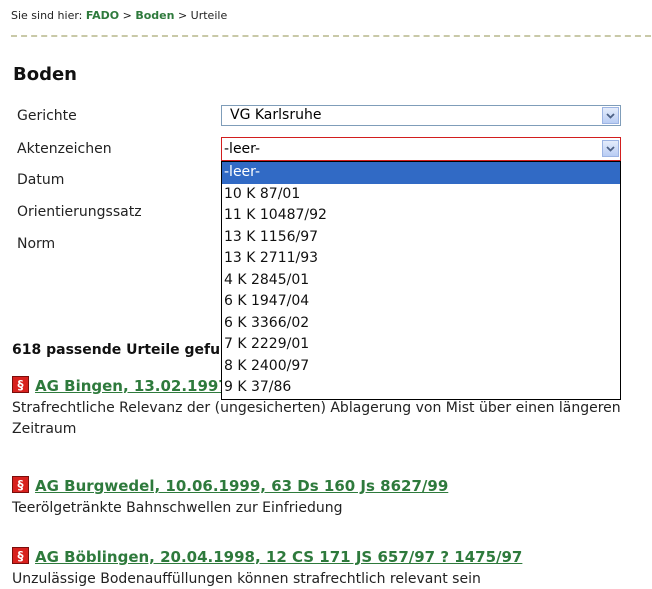 Image resolution: width=652 pixels, height=589 pixels. I want to click on dropdown-option: 13 K 1156/97, so click(421, 238).